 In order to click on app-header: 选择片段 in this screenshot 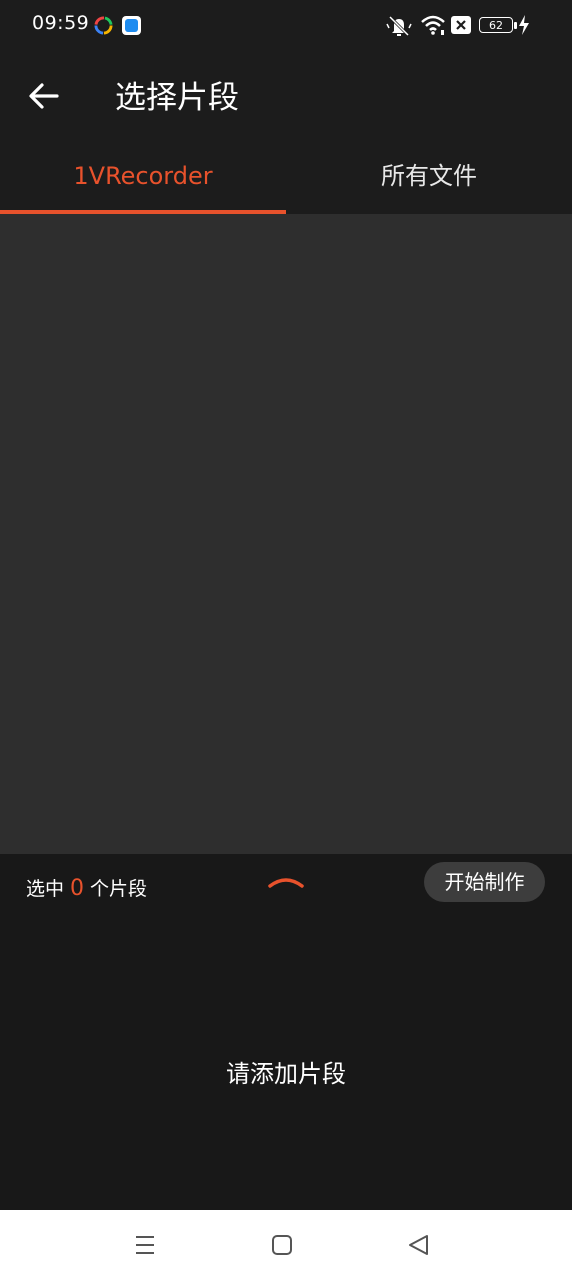, I will do `click(286, 97)`.